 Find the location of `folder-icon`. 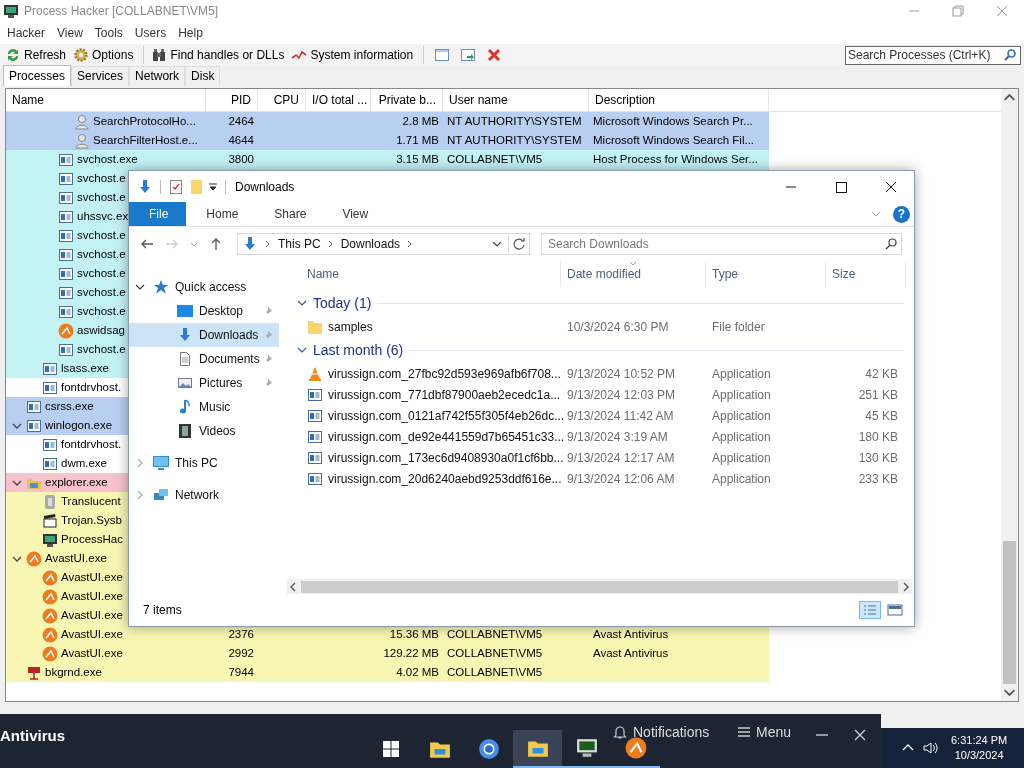

folder-icon is located at coordinates (315, 326).